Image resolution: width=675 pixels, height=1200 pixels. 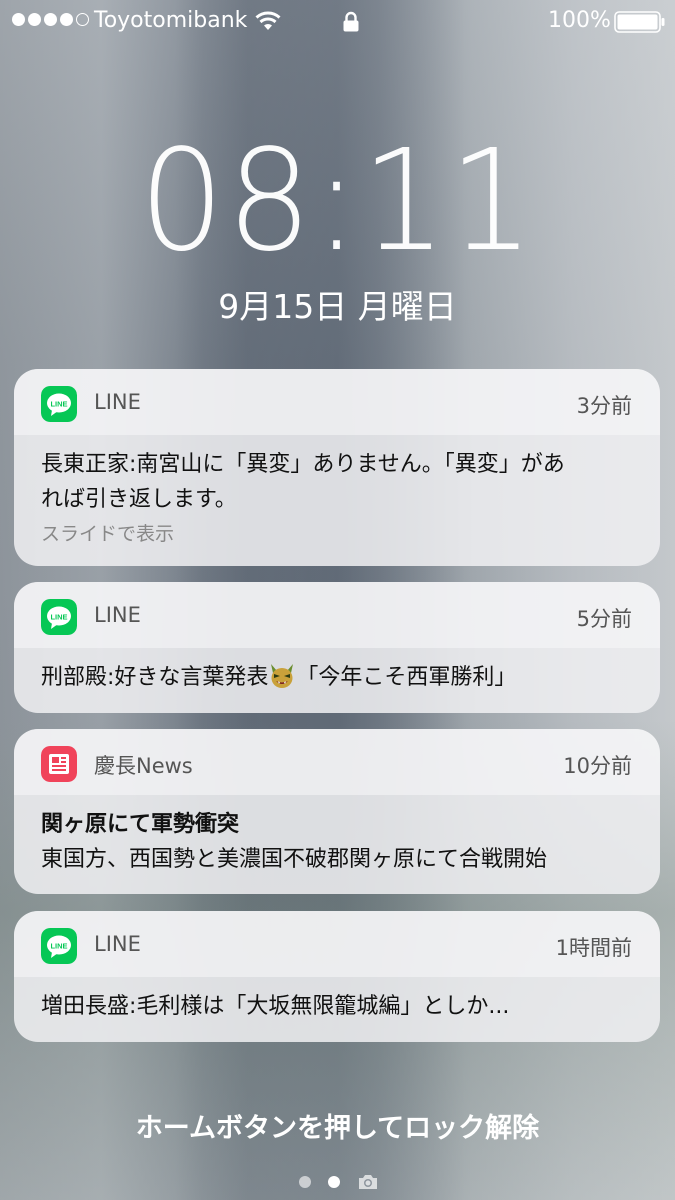 I want to click on battery-percentage: 100%, so click(x=579, y=20).